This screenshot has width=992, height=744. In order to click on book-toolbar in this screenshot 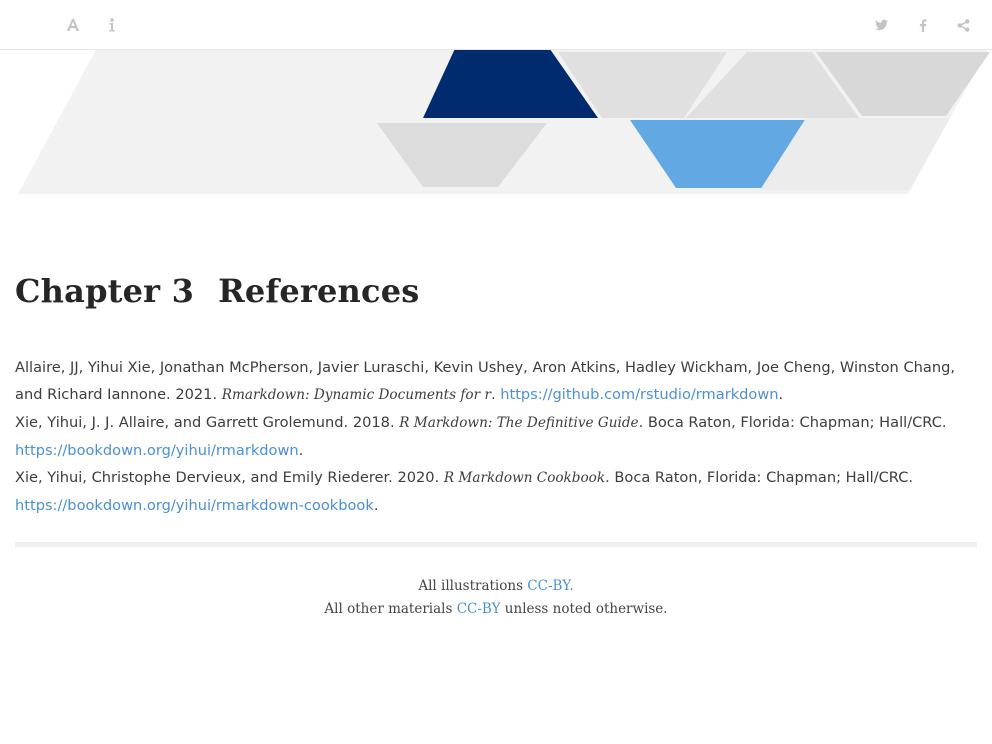, I will do `click(496, 25)`.